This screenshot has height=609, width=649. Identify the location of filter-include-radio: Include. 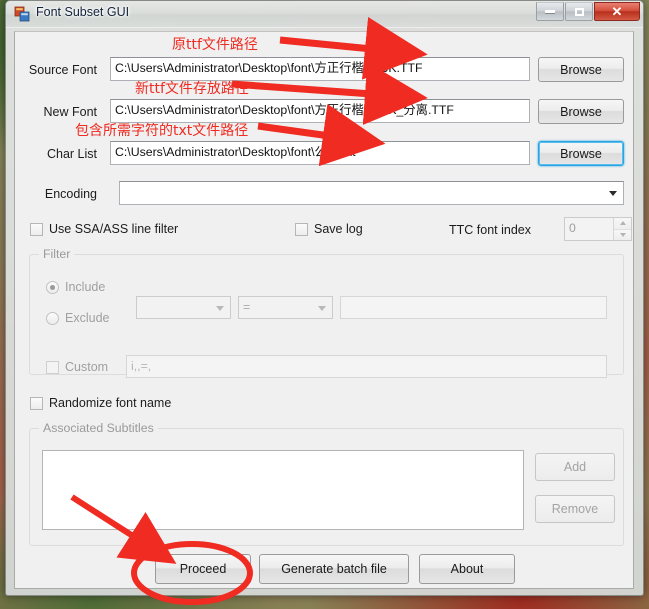
(75, 287).